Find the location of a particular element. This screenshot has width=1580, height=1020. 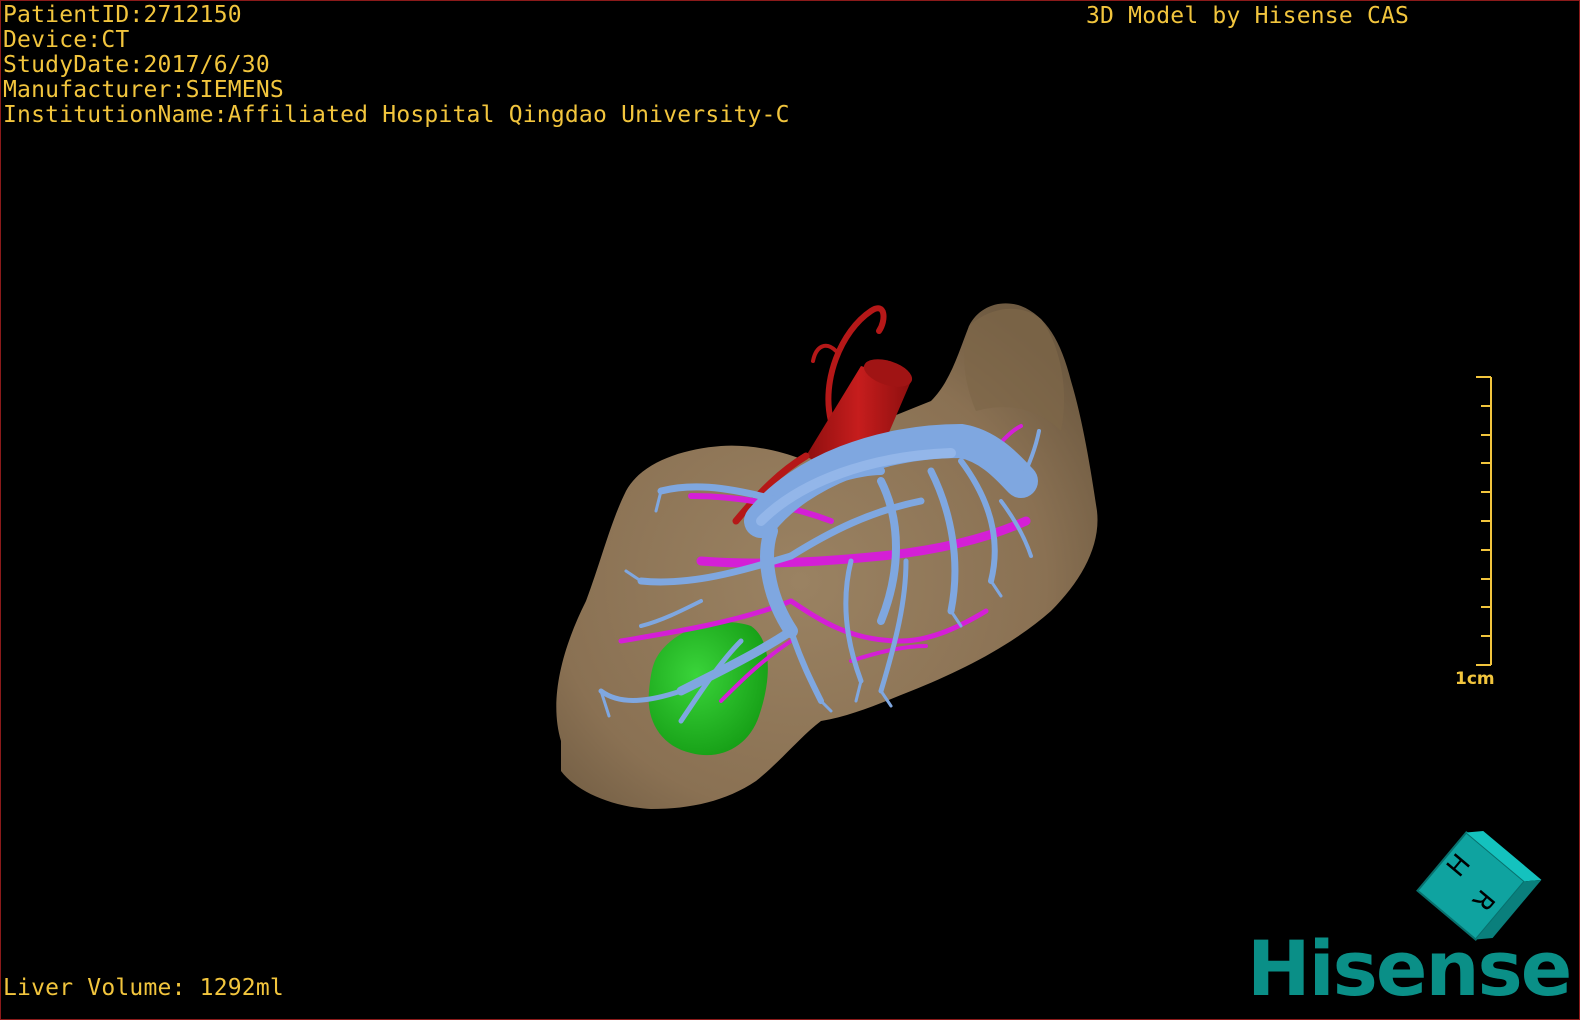

patient-id: PatientID:2712150 is located at coordinates (122, 15).